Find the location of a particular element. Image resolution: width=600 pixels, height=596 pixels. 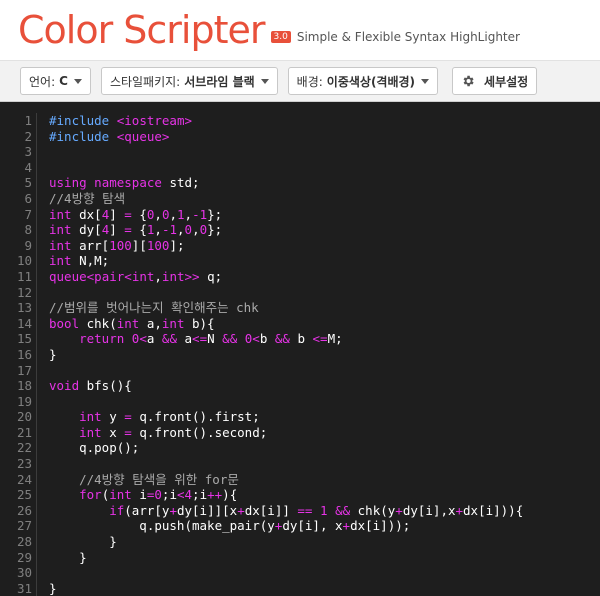

line-number: 21 is located at coordinates (24, 432).